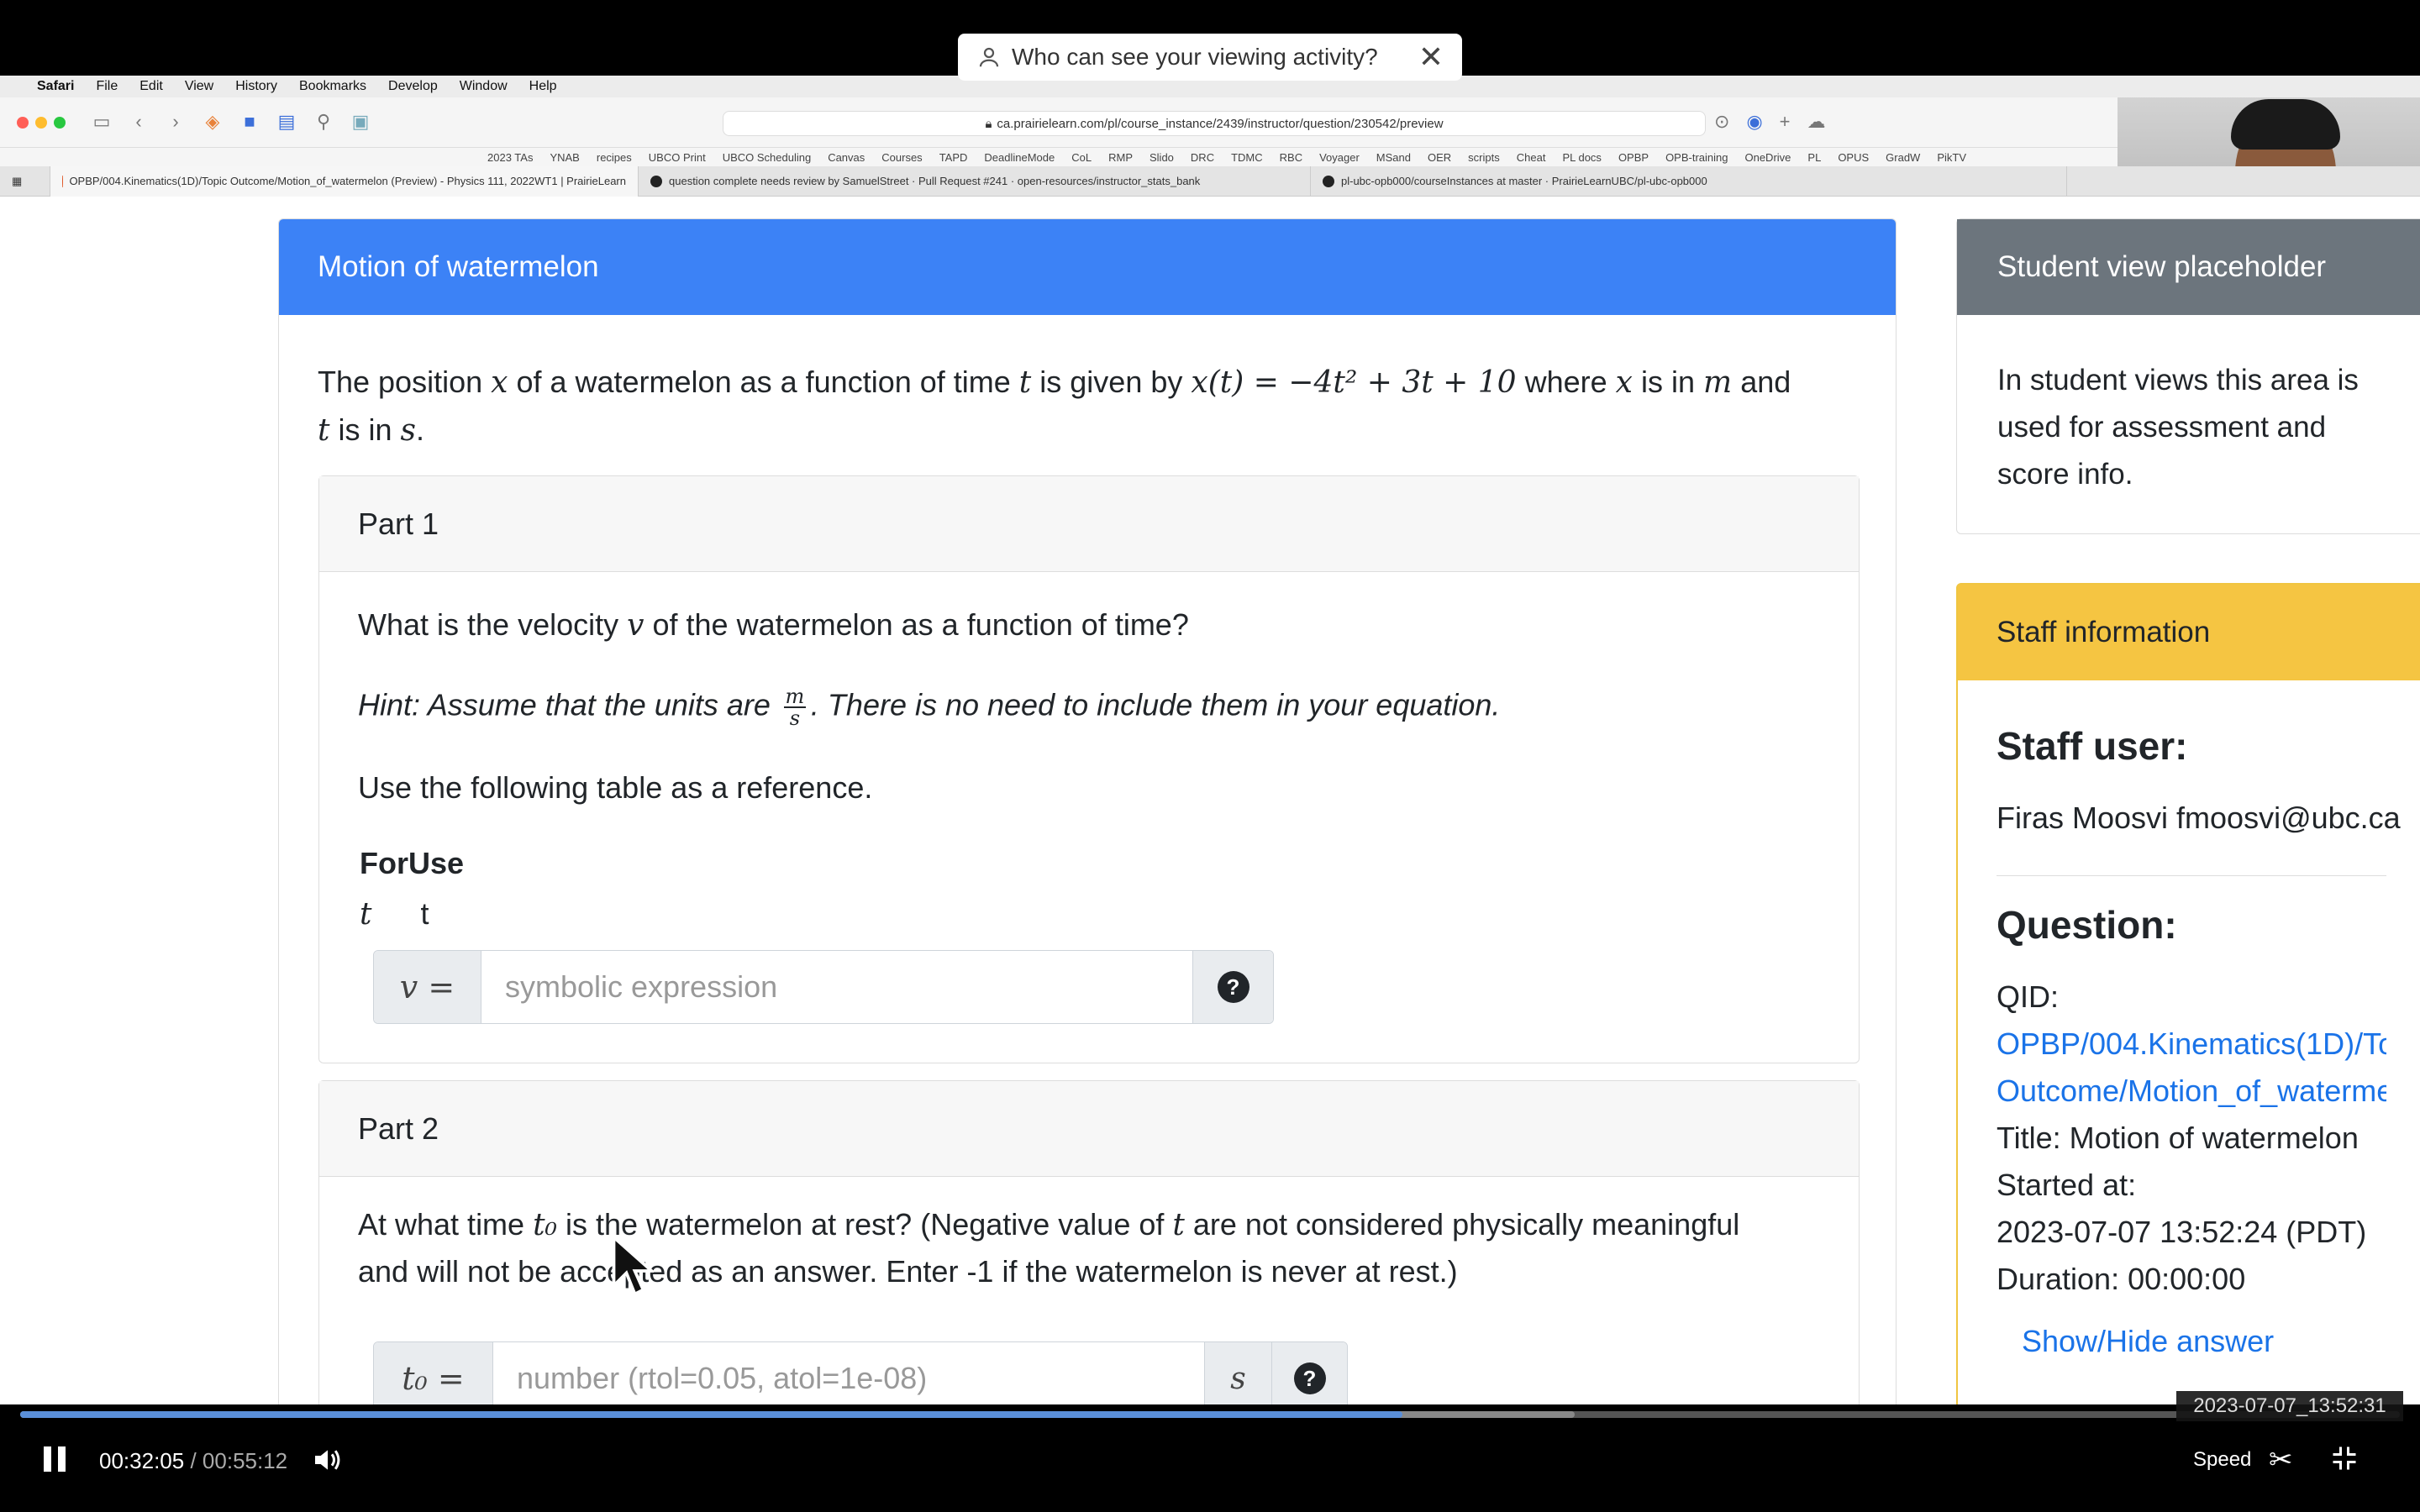 The width and height of the screenshot is (2420, 1512). Describe the element at coordinates (102, 122) in the screenshot. I see `sidebar-toggle-icon: ▭` at that location.